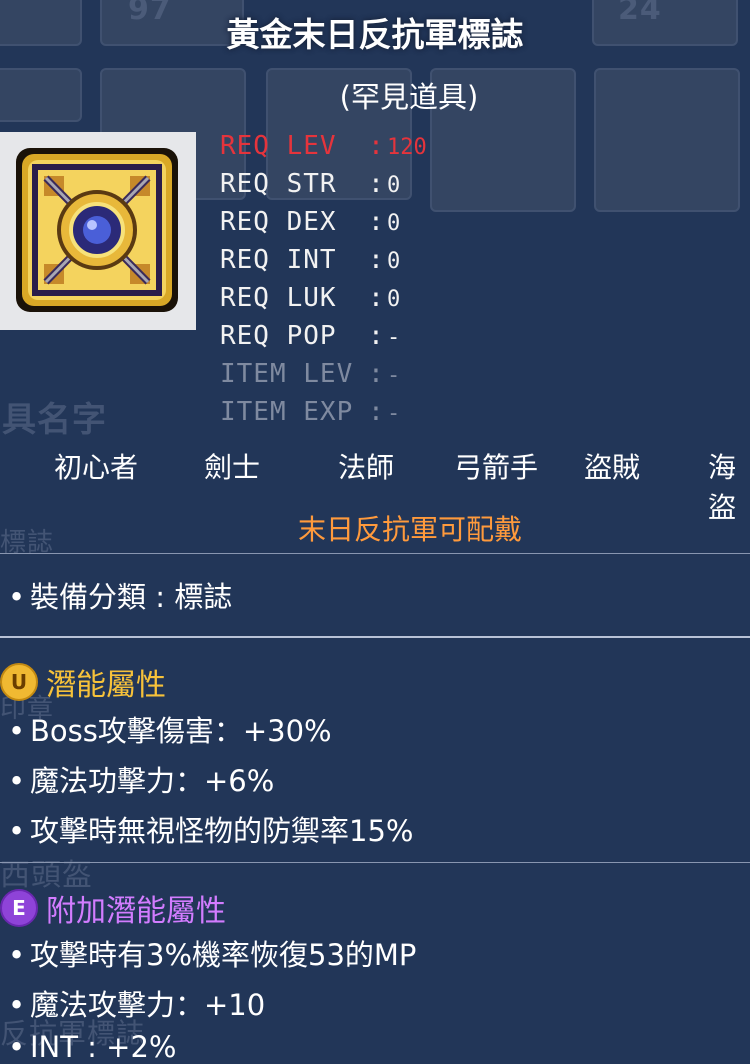 This screenshot has width=750, height=1064. What do you see at coordinates (212, 955) in the screenshot?
I see `bonus-potential-line: • 攻擊時有3%機率恢復53的MP` at bounding box center [212, 955].